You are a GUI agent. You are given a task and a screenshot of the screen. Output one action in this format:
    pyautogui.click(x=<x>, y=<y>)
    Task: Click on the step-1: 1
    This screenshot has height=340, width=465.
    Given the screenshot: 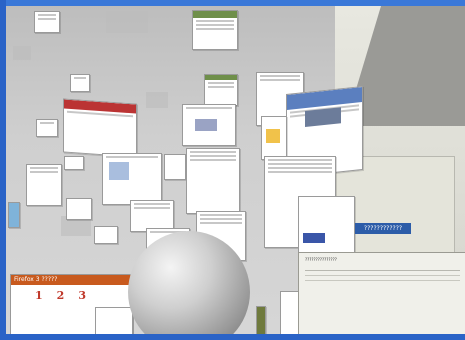 What is the action you would take?
    pyautogui.click(x=39, y=295)
    